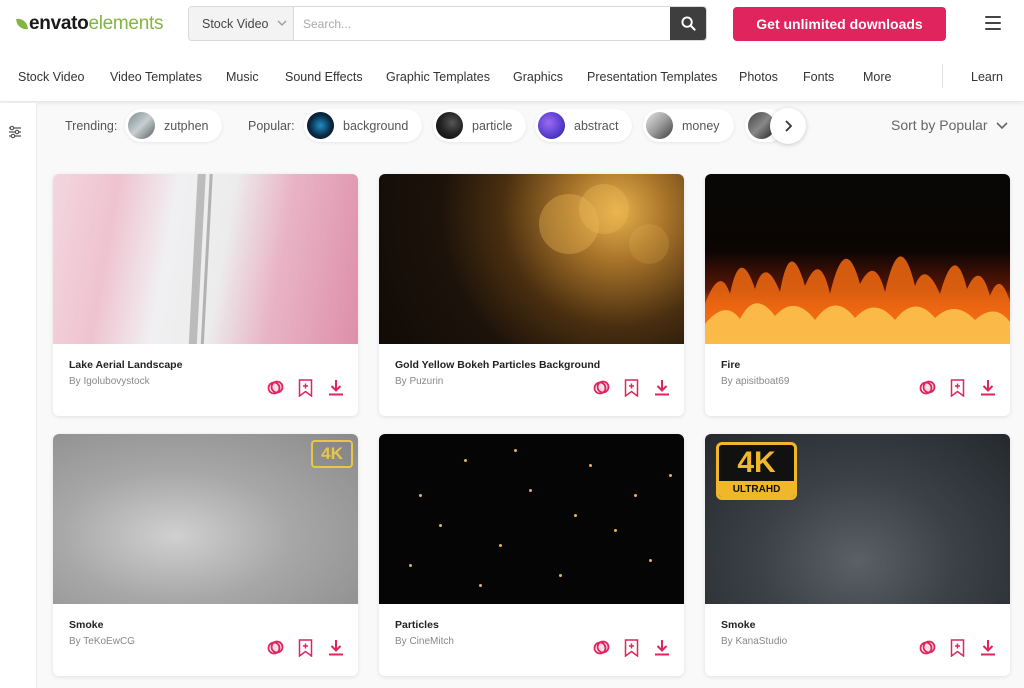 This screenshot has height=688, width=1024. I want to click on video-card: 4K Smoke By TeKoEwCG, so click(205, 555).